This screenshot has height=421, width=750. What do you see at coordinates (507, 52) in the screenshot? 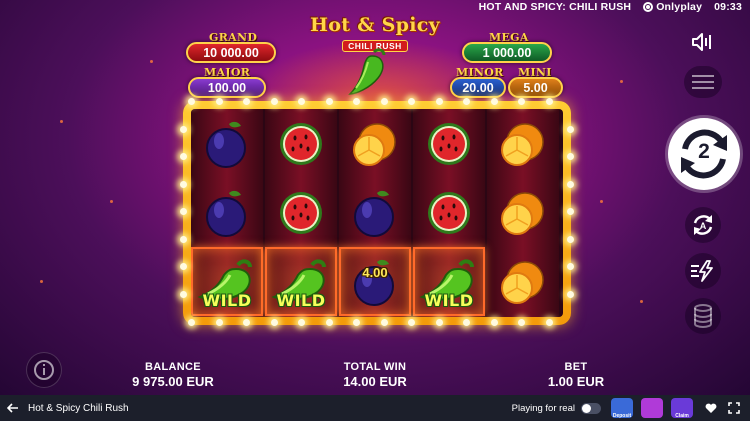
I see `jackpot-mega-value: 1 000.00` at bounding box center [507, 52].